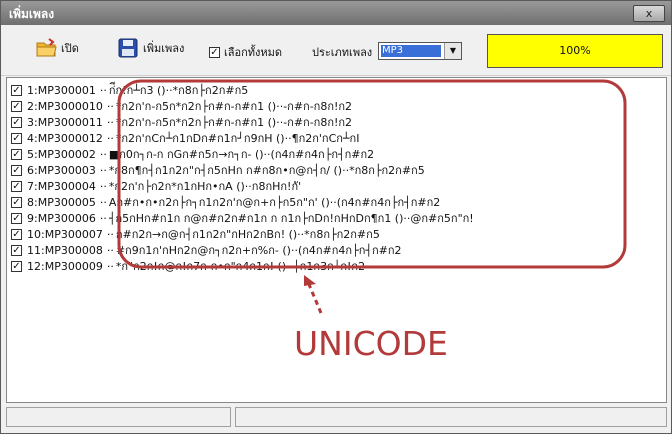  Describe the element at coordinates (451, 417) in the screenshot. I see `status-panel-right` at that location.